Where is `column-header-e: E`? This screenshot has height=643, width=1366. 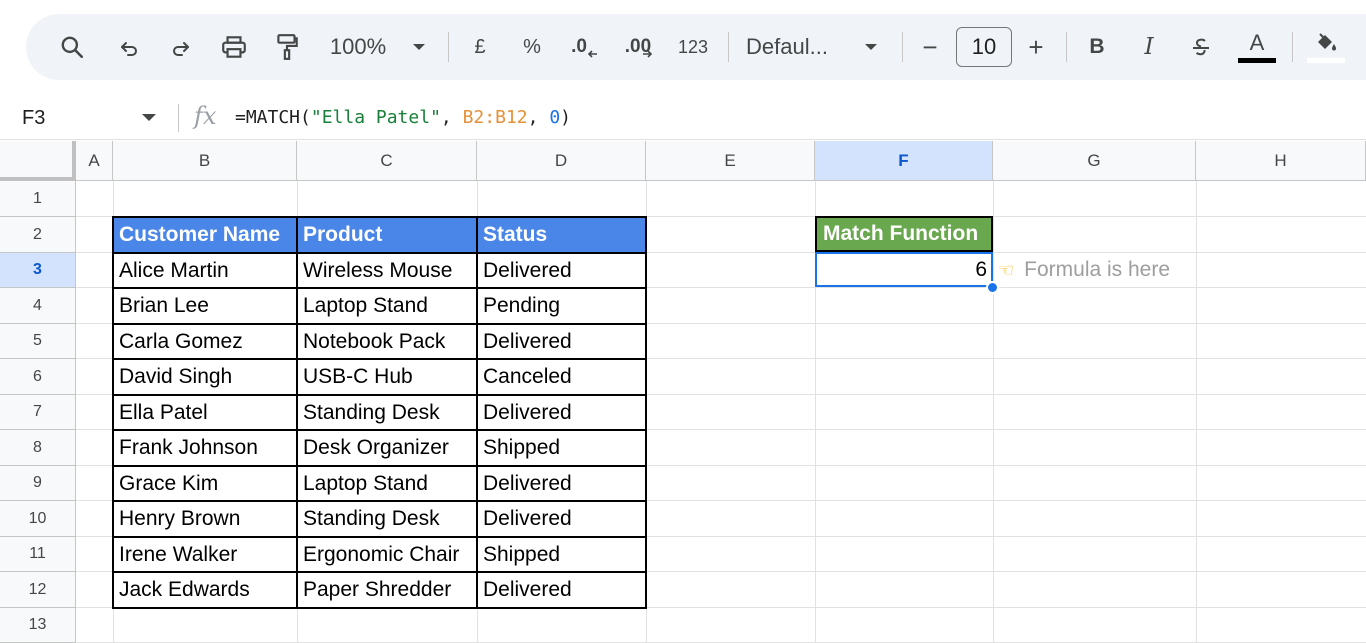
column-header-e: E is located at coordinates (730, 161).